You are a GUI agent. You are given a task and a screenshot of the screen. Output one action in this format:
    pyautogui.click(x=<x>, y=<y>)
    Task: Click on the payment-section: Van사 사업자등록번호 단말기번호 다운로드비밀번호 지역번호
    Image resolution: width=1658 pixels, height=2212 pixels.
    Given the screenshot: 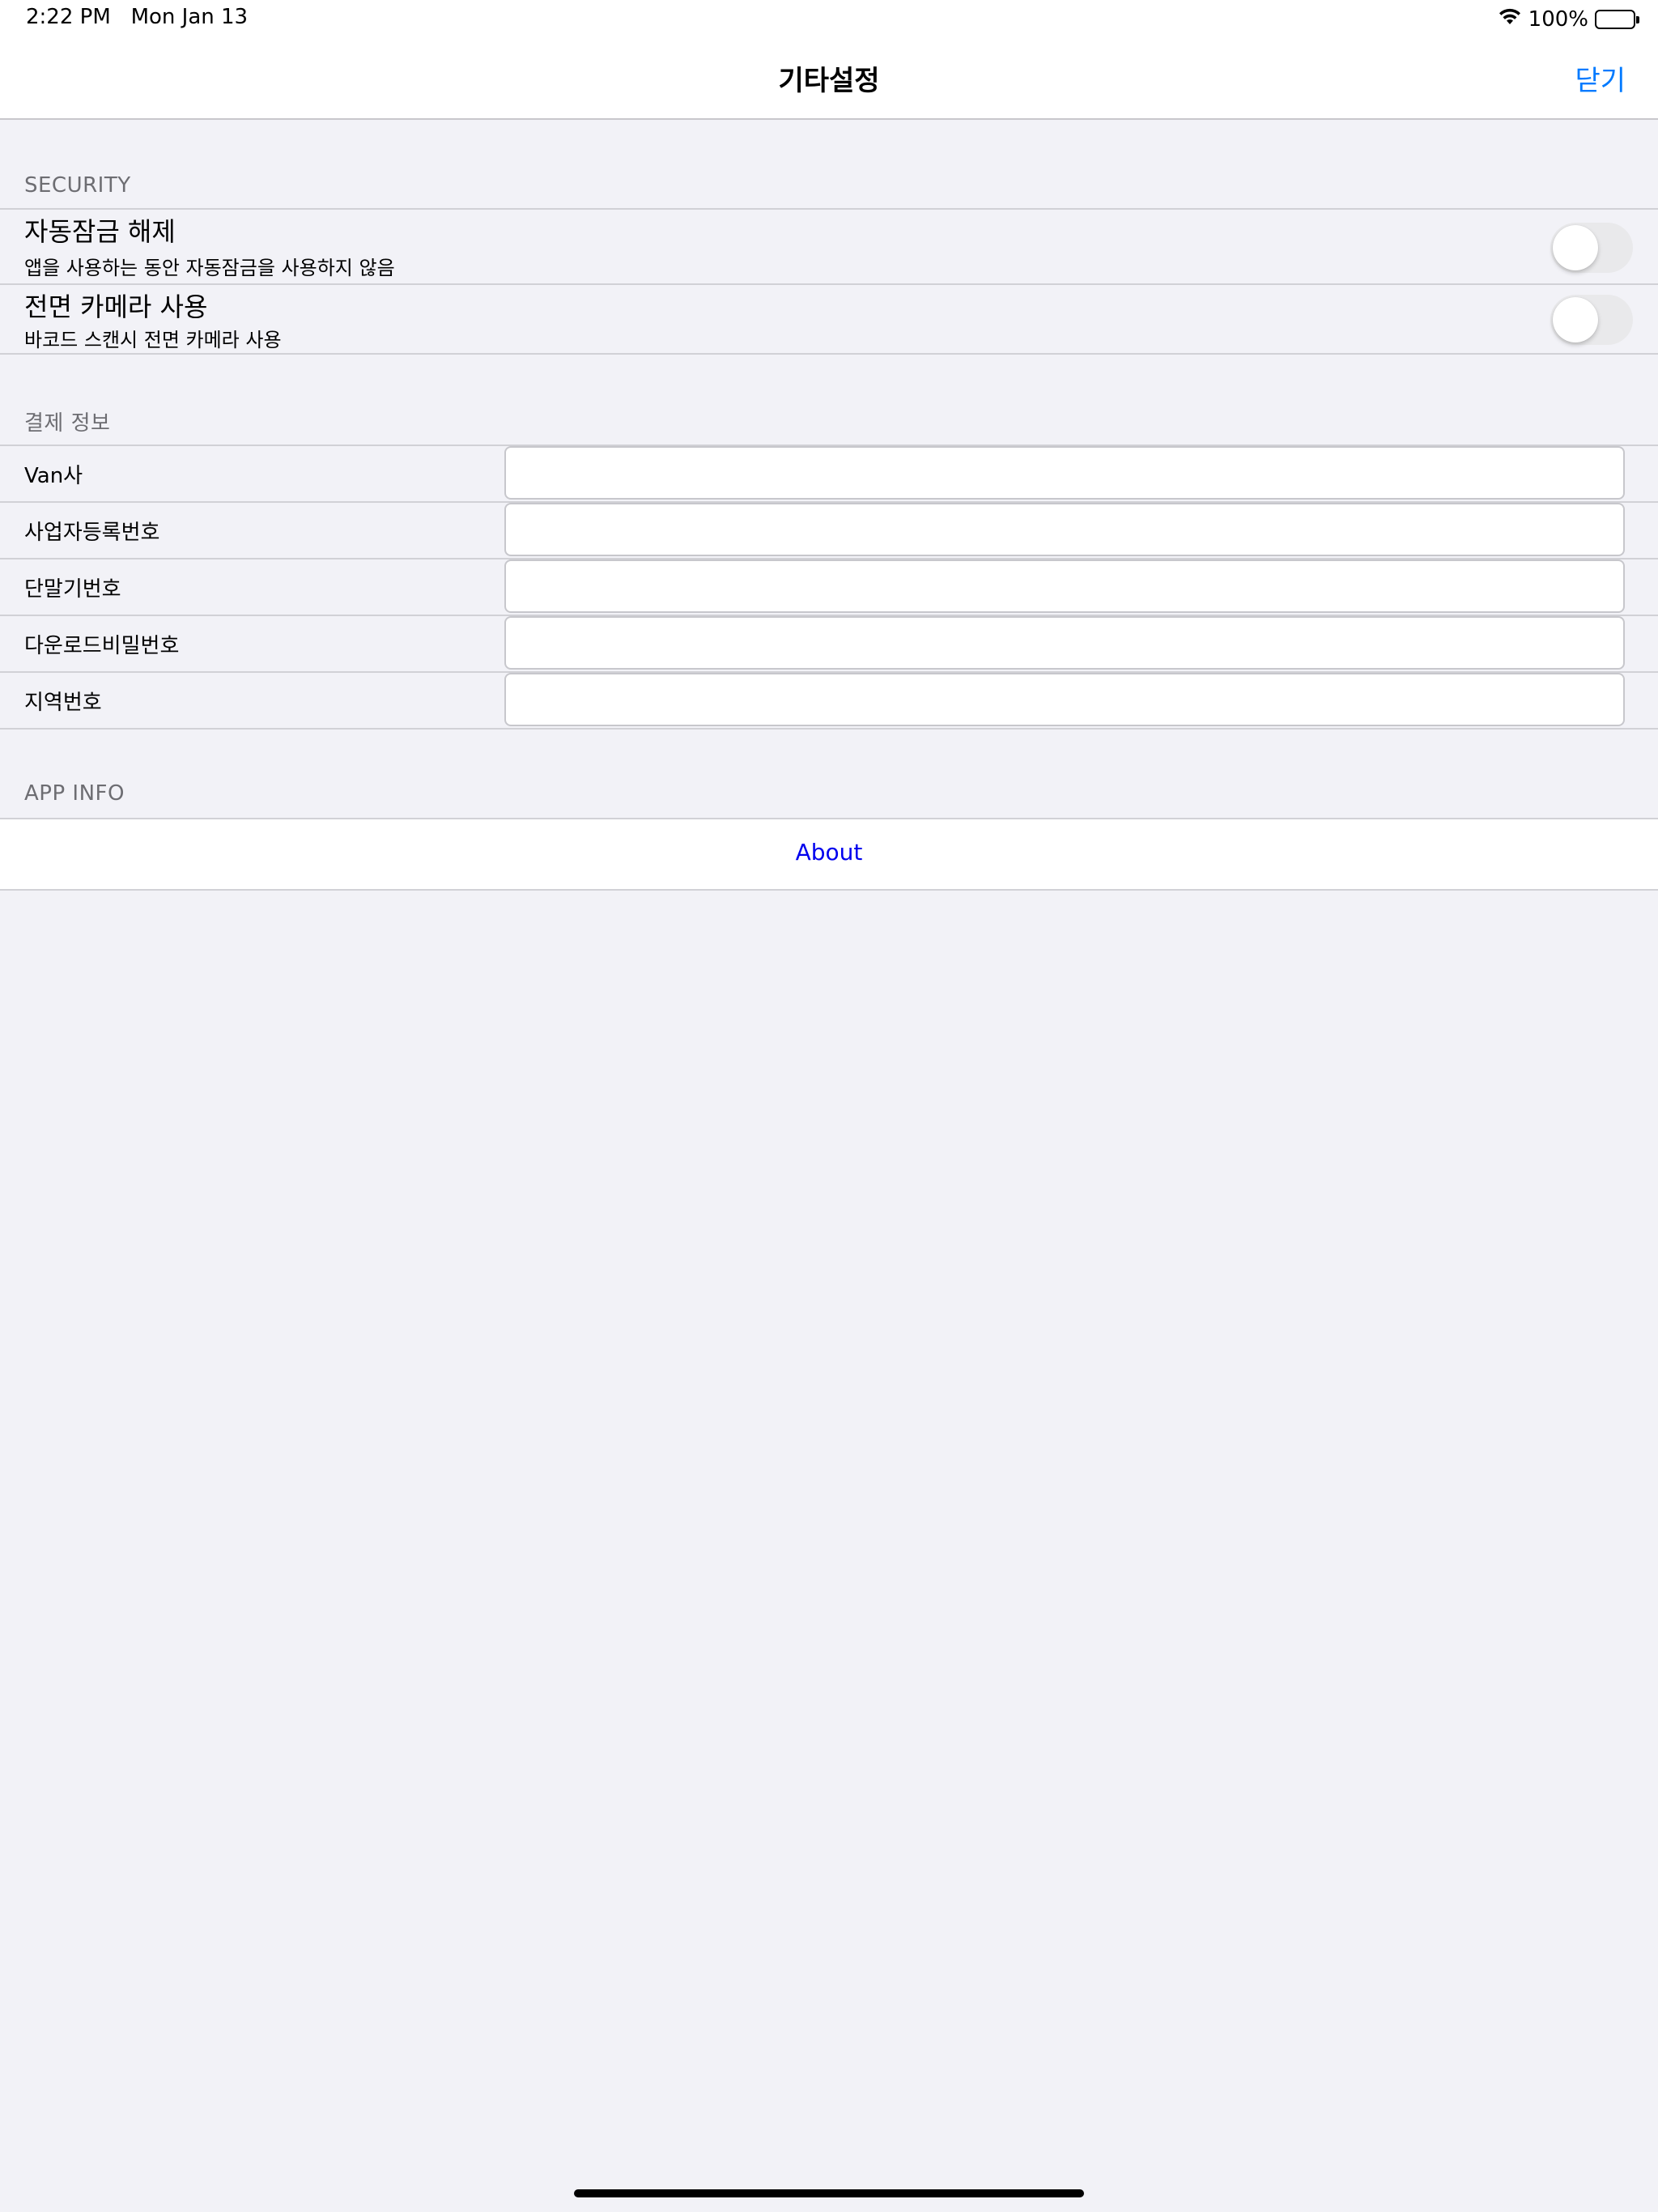 What is the action you would take?
    pyautogui.click(x=829, y=588)
    